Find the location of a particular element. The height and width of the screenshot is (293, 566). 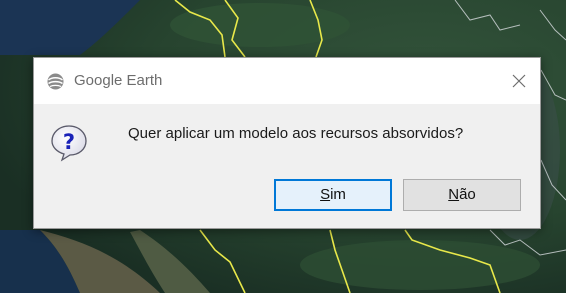

window-title: Google Earth is located at coordinates (118, 80).